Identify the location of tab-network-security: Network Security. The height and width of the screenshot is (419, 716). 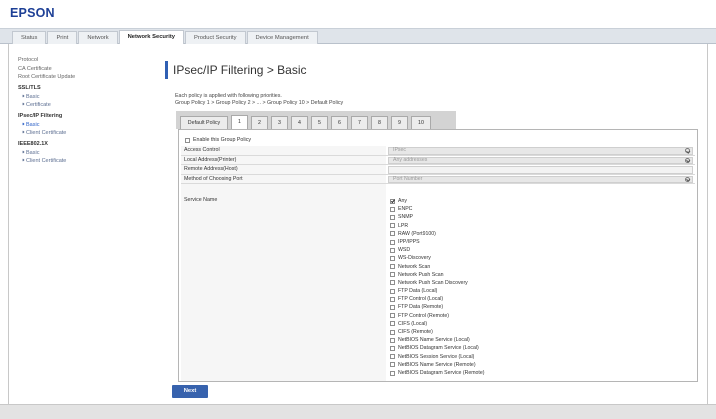
(151, 37).